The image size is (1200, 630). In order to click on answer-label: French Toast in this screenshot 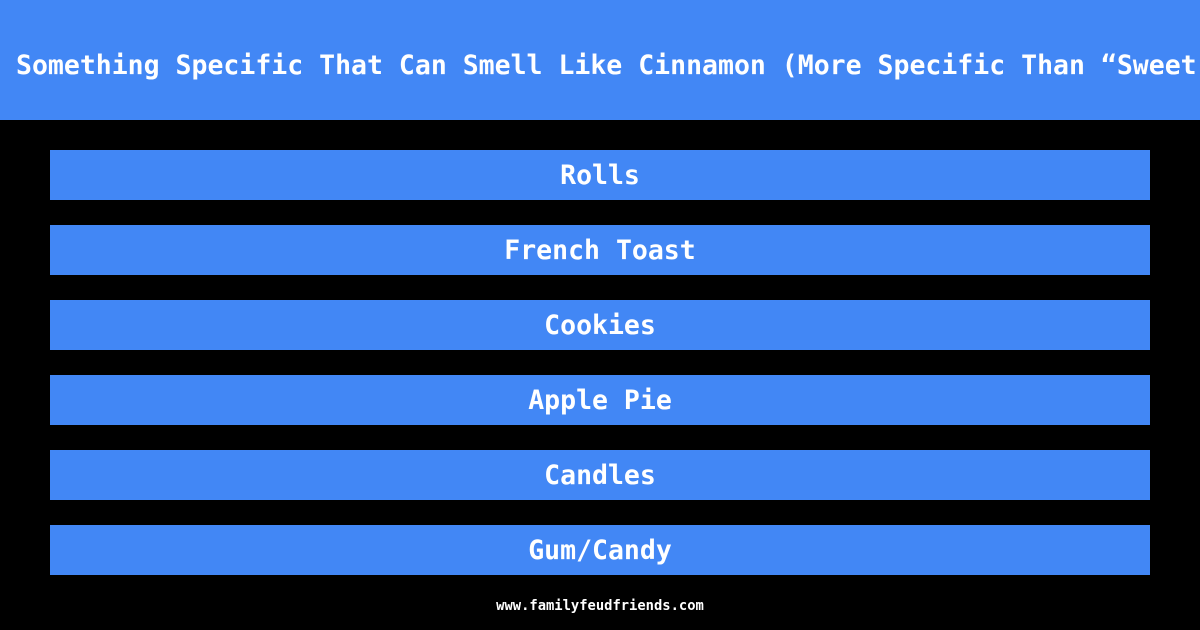, I will do `click(600, 250)`.